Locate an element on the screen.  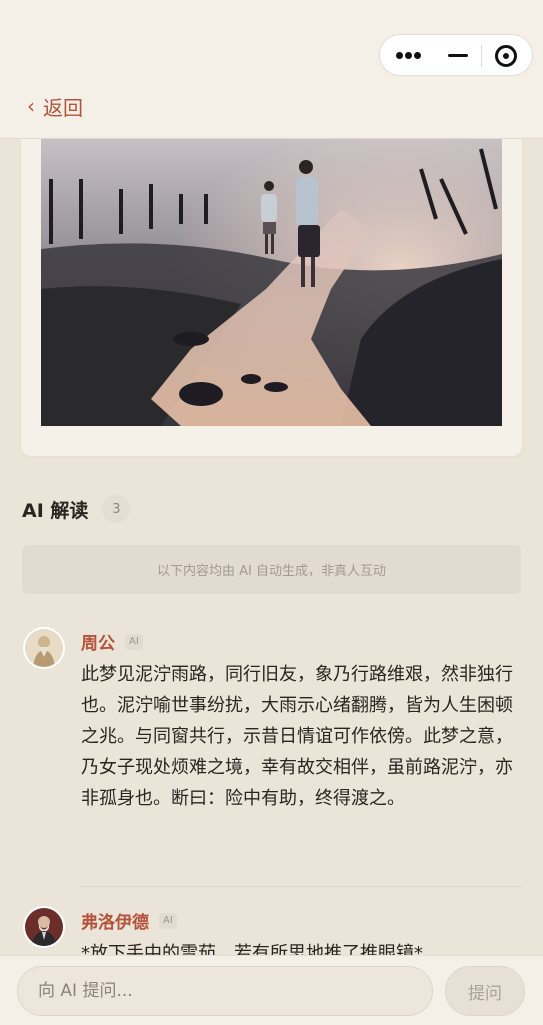
ask-footer: 提问 is located at coordinates (271, 990).